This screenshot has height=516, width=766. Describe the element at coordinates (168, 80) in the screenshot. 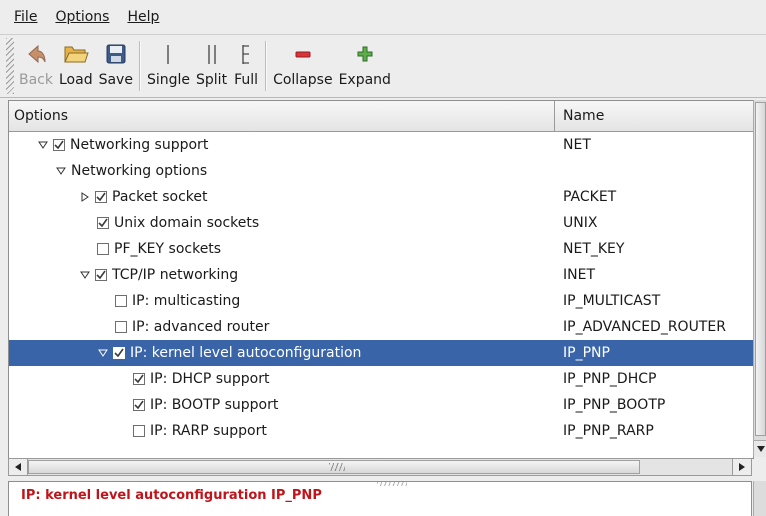

I see `single-label: Single` at that location.